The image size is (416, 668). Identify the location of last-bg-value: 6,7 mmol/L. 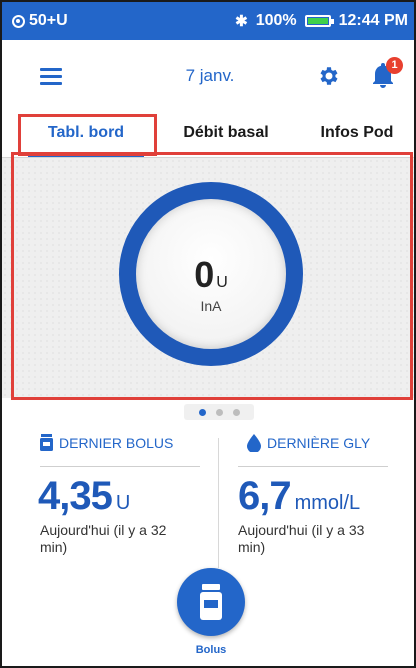
(299, 496).